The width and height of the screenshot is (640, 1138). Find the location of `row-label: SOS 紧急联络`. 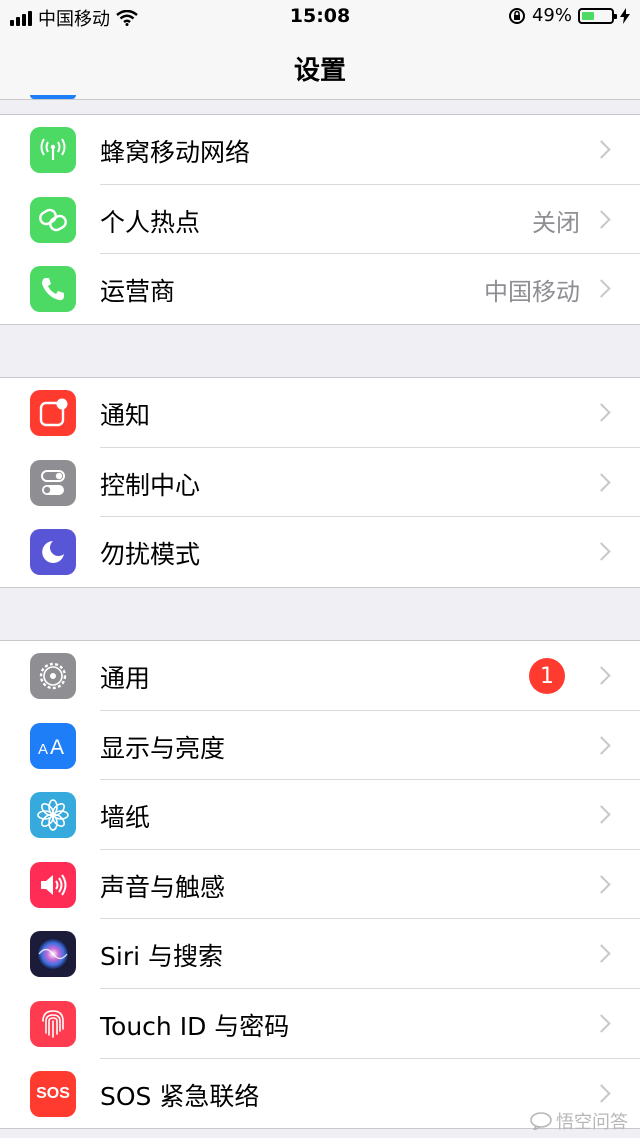

row-label: SOS 紧急联络 is located at coordinates (180, 1096).